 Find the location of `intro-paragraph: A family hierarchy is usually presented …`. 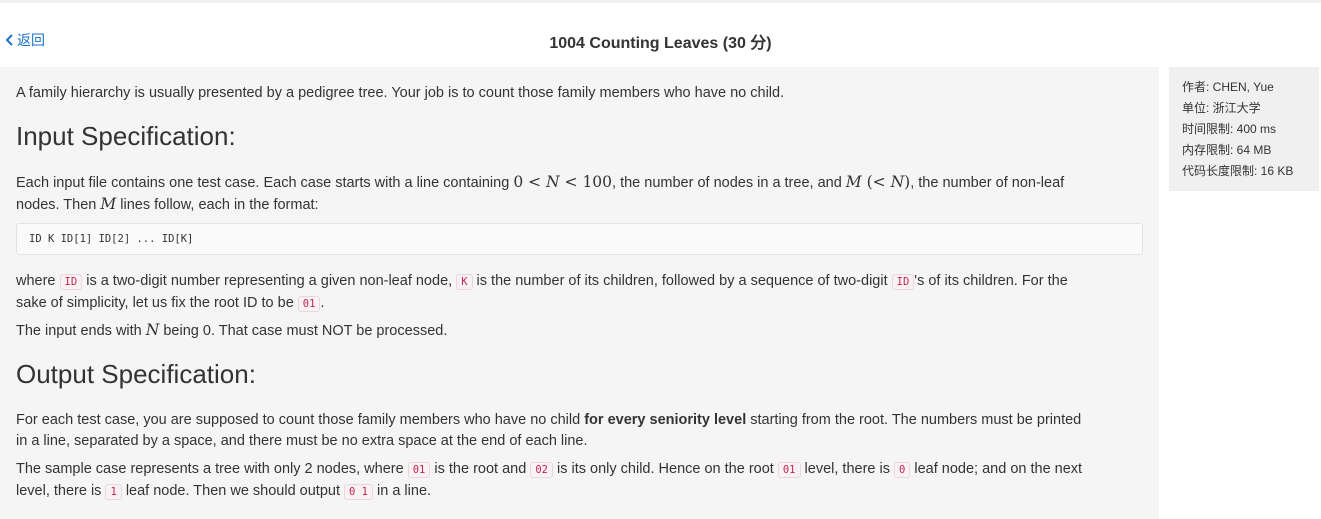

intro-paragraph: A family hierarchy is usually presented … is located at coordinates (400, 93).